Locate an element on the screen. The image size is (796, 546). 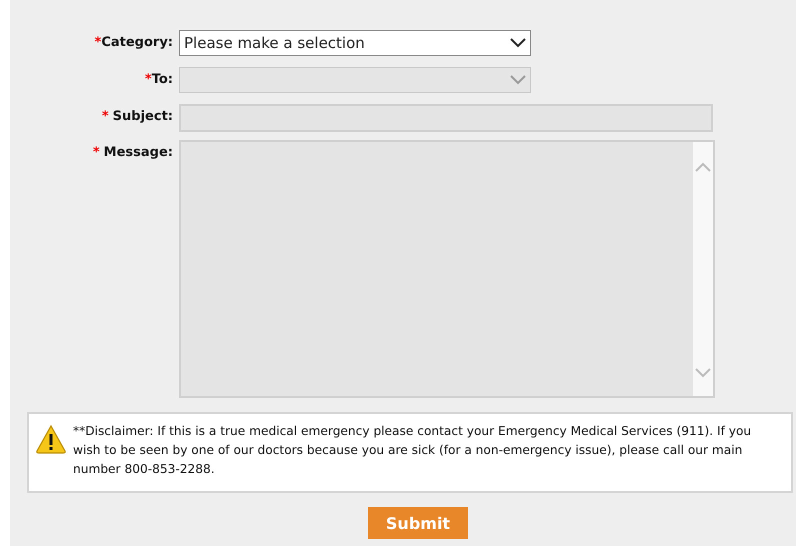
warning-icon is located at coordinates (51, 439).